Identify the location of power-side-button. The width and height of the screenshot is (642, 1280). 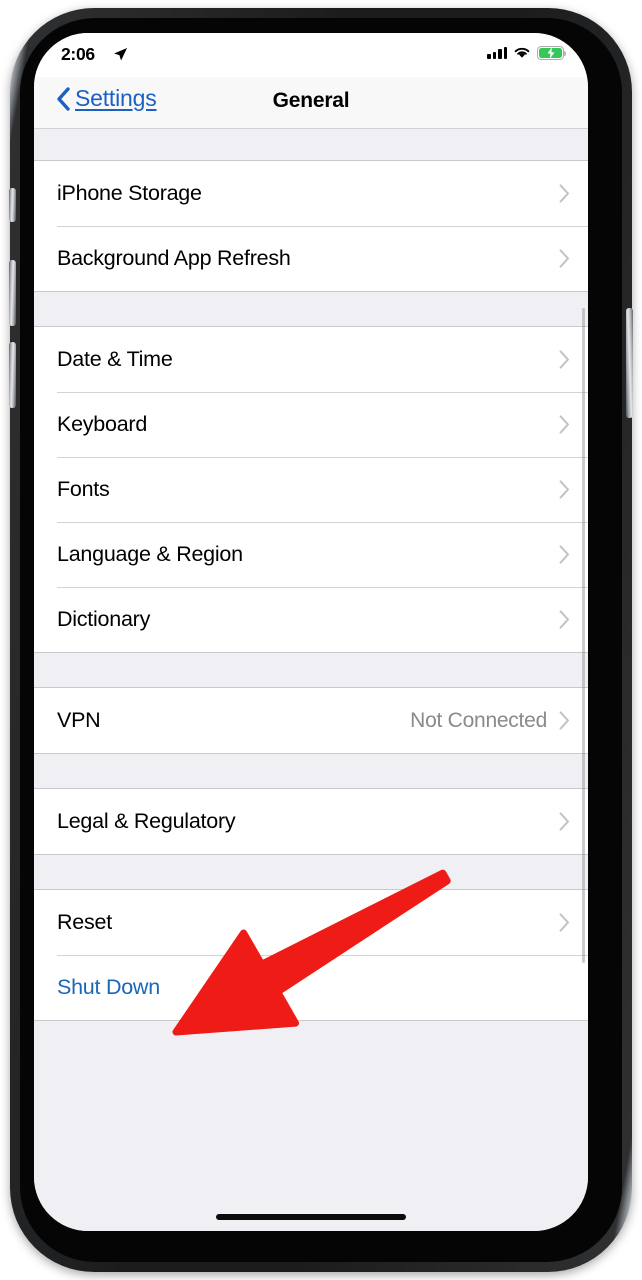
(629, 363).